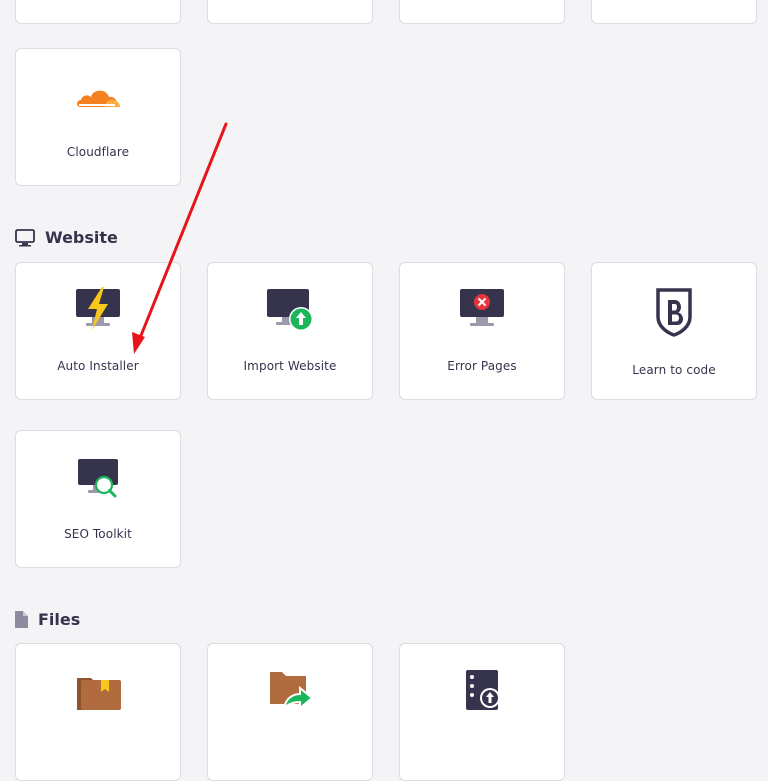 Image resolution: width=768 pixels, height=781 pixels. I want to click on website-section-title: Website, so click(66, 237).